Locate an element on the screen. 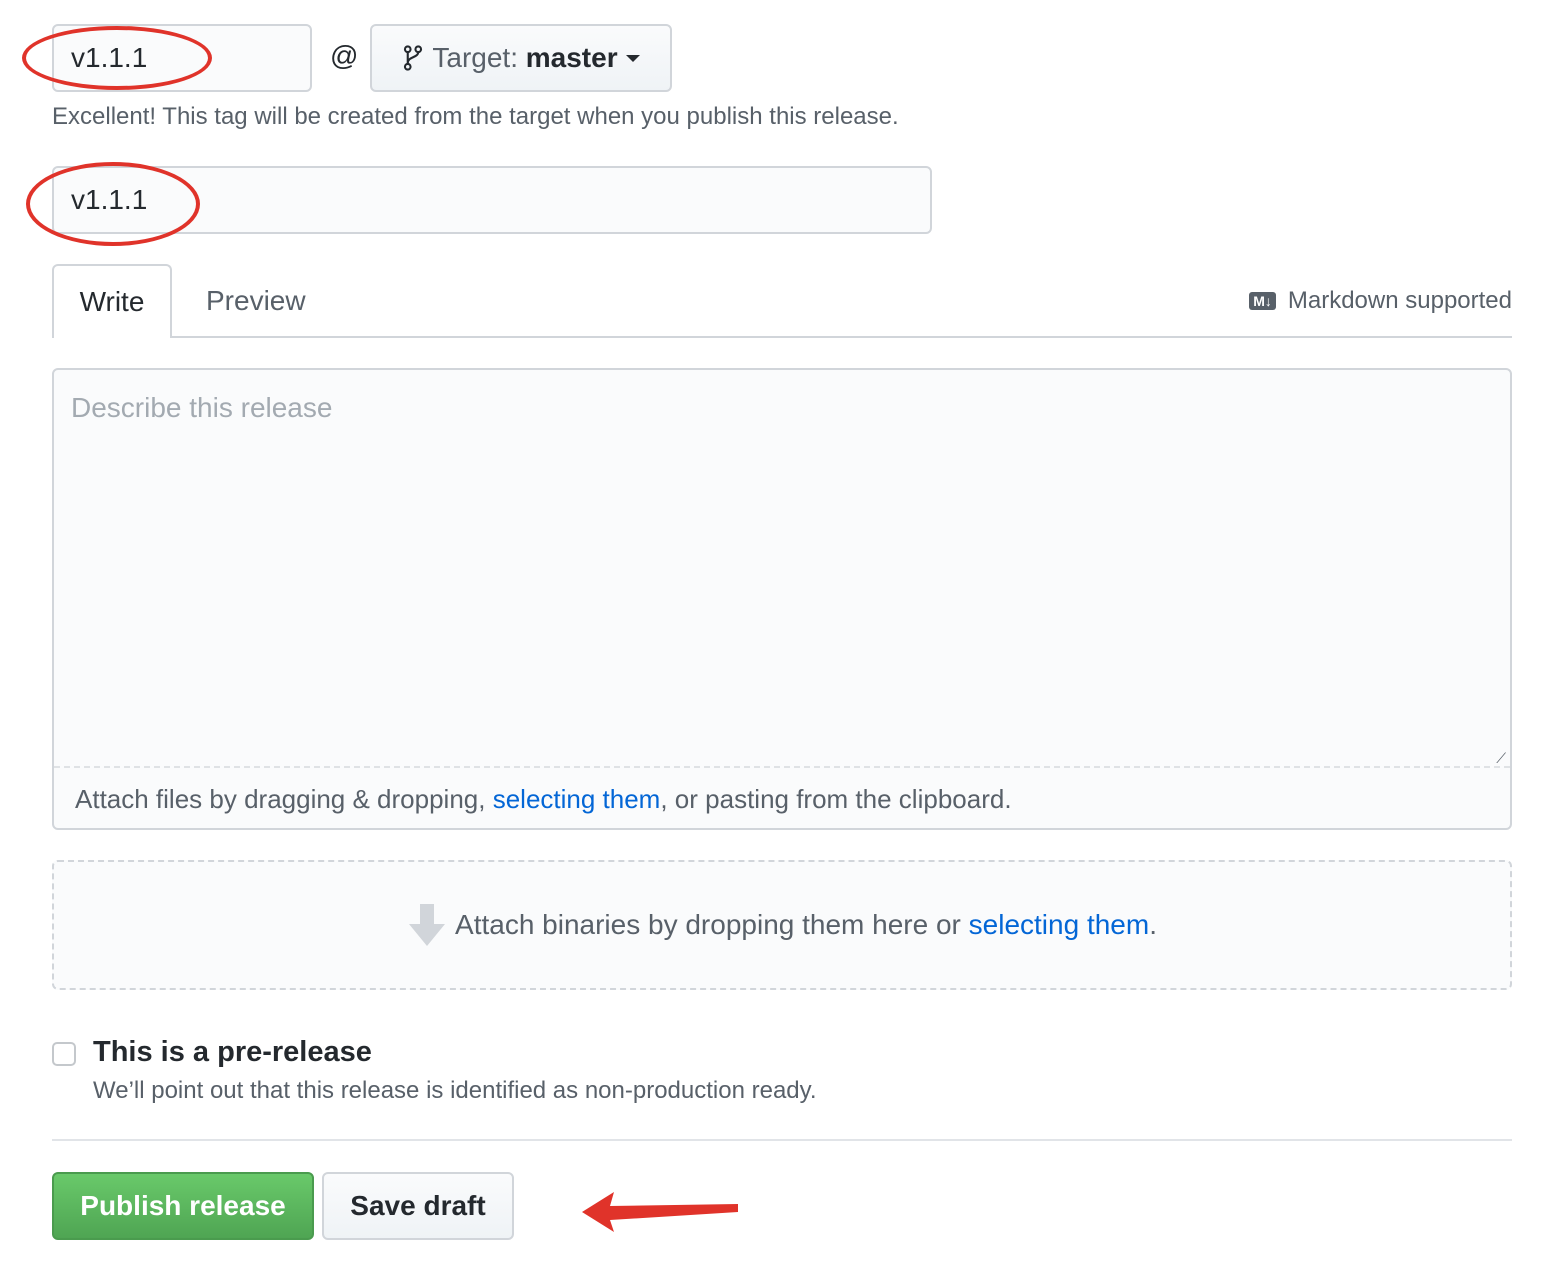 The width and height of the screenshot is (1546, 1268). markdown-icon: M↓ is located at coordinates (1262, 301).